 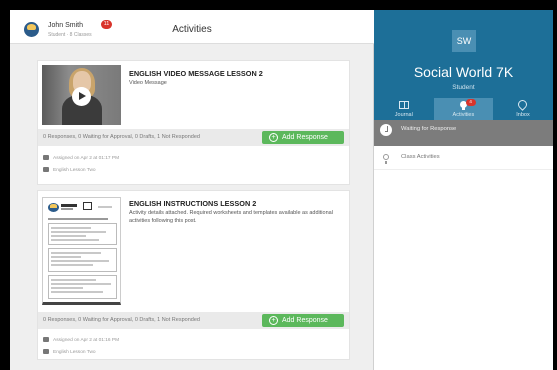 I want to click on play-icon, so click(x=81, y=96).